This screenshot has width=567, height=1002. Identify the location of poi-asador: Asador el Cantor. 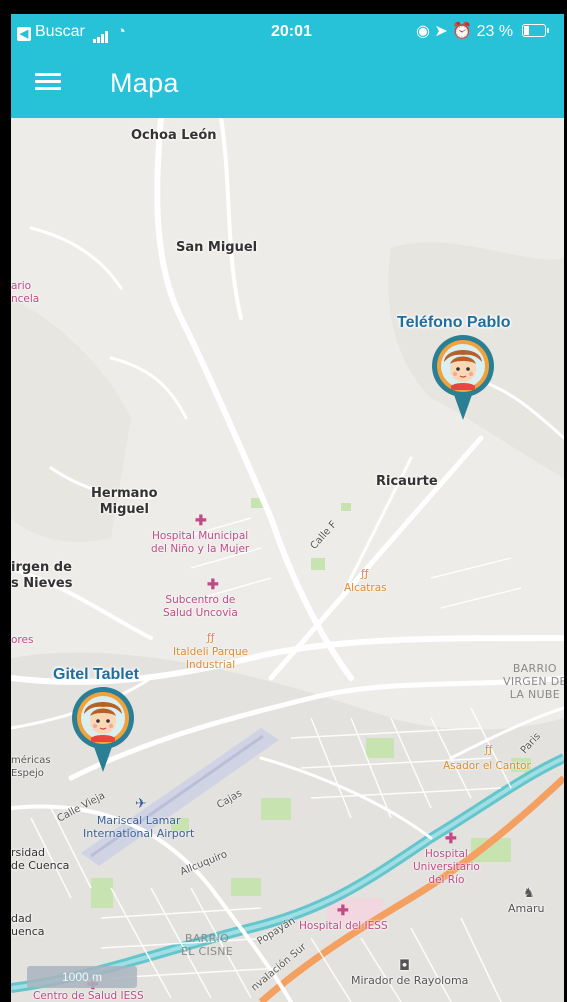
(487, 766).